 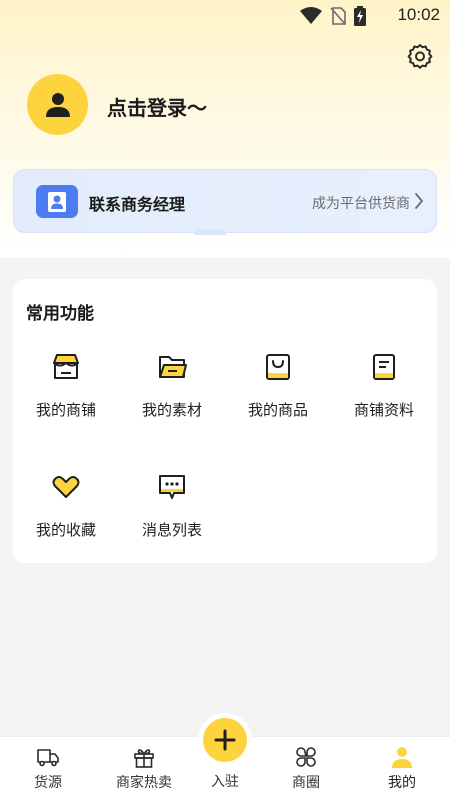 What do you see at coordinates (384, 396) in the screenshot?
I see `function-shop-info: 商铺资料` at bounding box center [384, 396].